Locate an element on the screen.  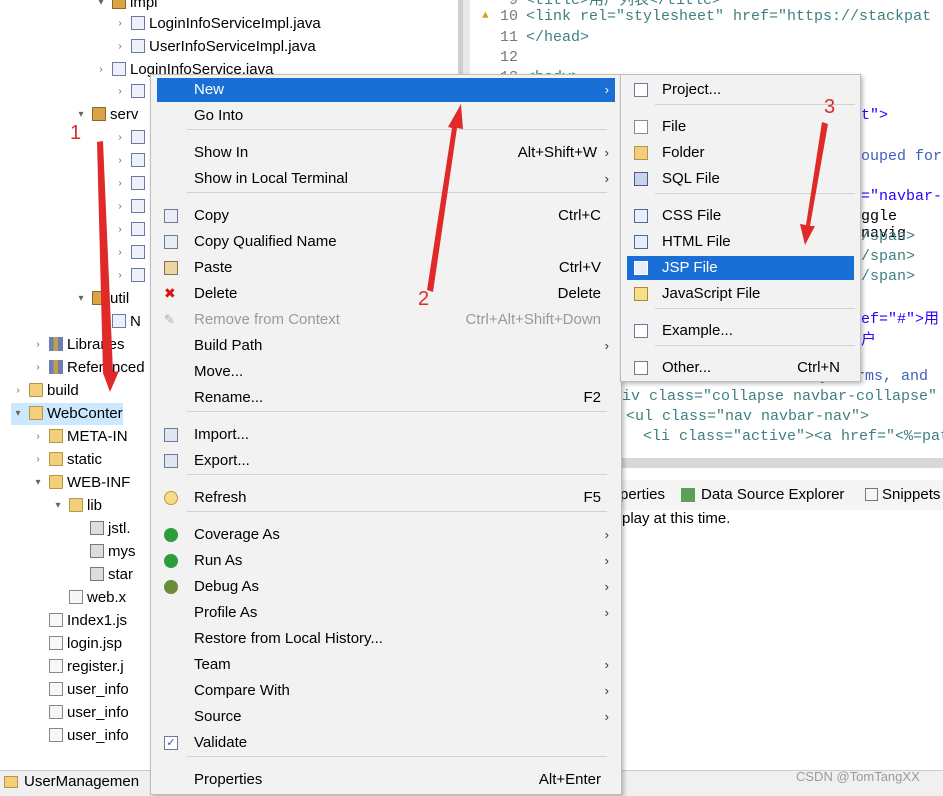
watermark: CSDN @TomTangXX is located at coordinates (858, 776).